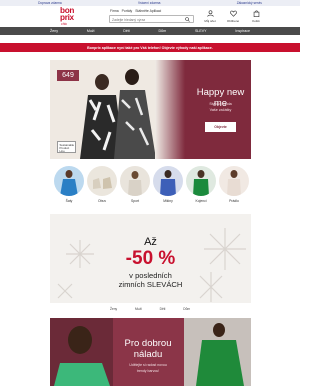 This screenshot has width=320, height=386. I want to click on sale-link: Dům, so click(186, 309).